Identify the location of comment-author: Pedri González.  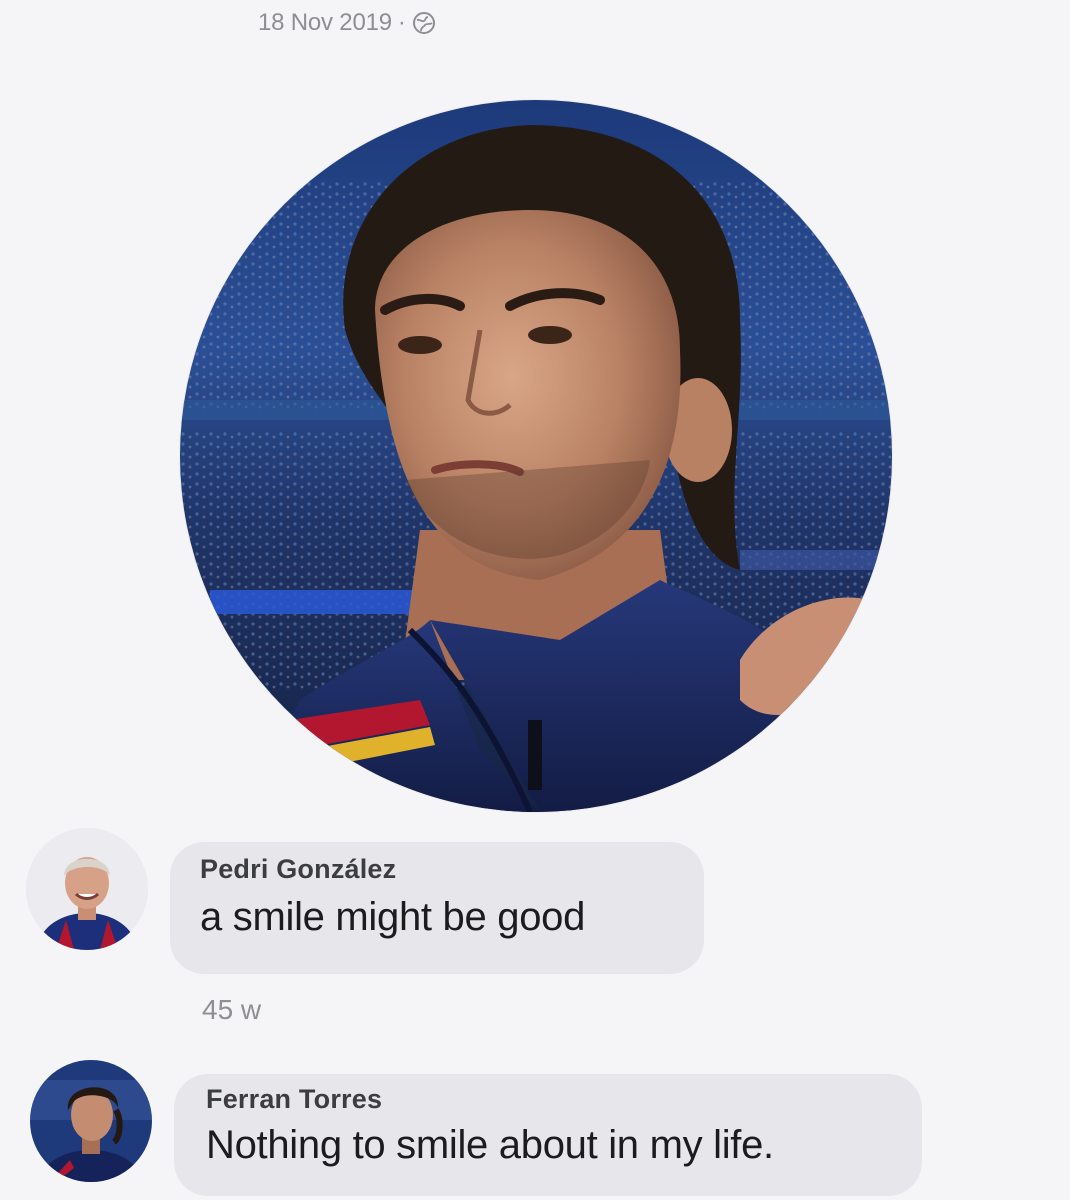
(437, 869).